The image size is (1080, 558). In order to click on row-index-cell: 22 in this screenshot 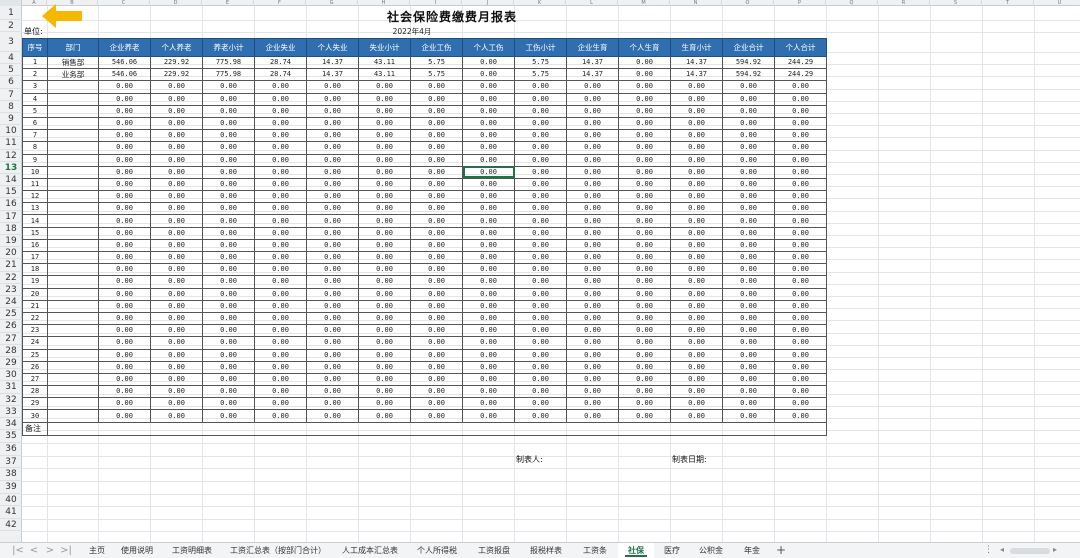, I will do `click(35, 318)`.